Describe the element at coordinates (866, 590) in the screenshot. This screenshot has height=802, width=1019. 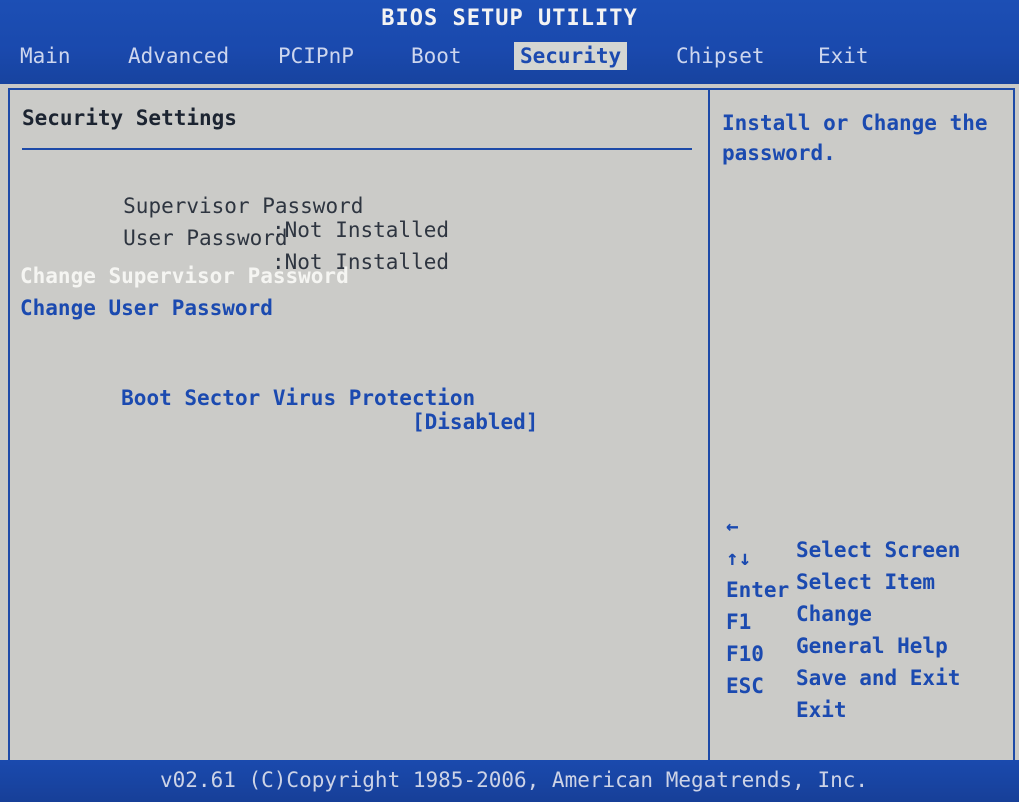
I see `key-legend-row: Enter Change` at that location.